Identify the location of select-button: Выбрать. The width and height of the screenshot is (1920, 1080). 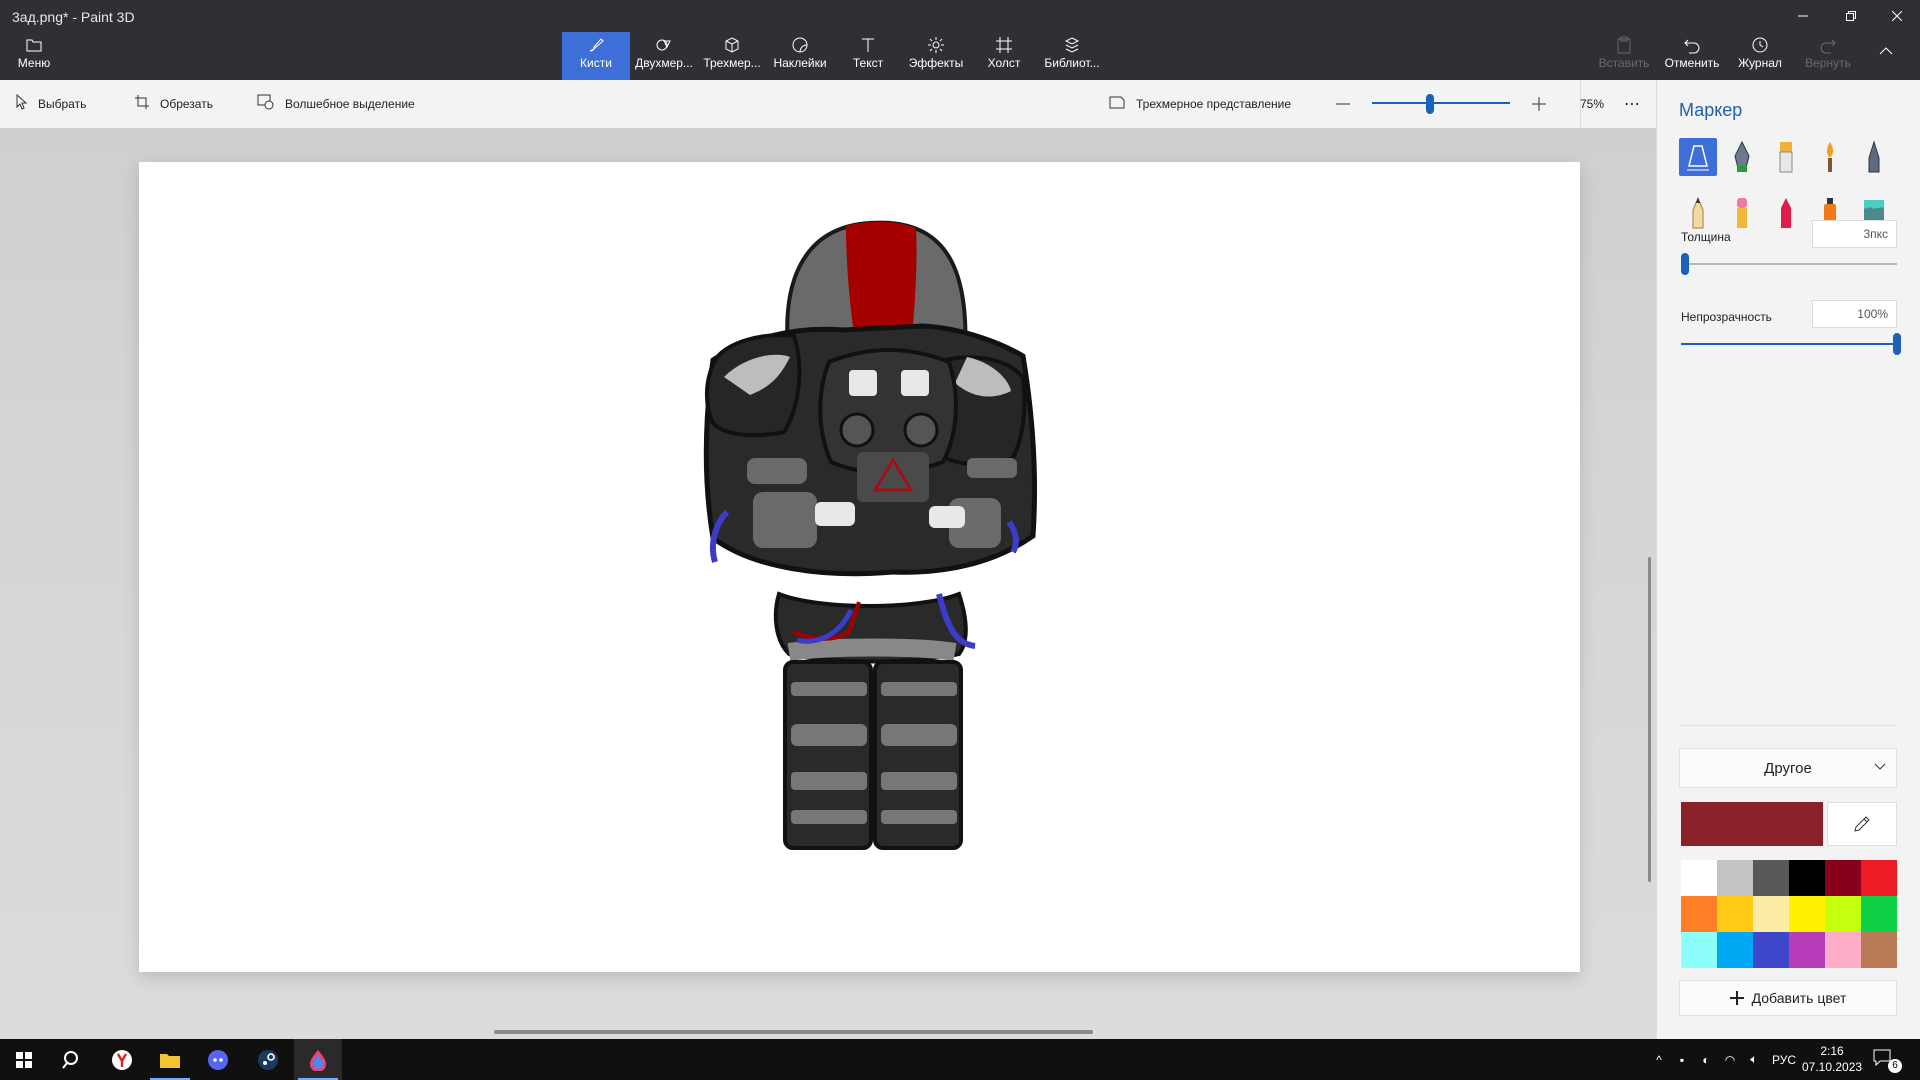
(51, 104).